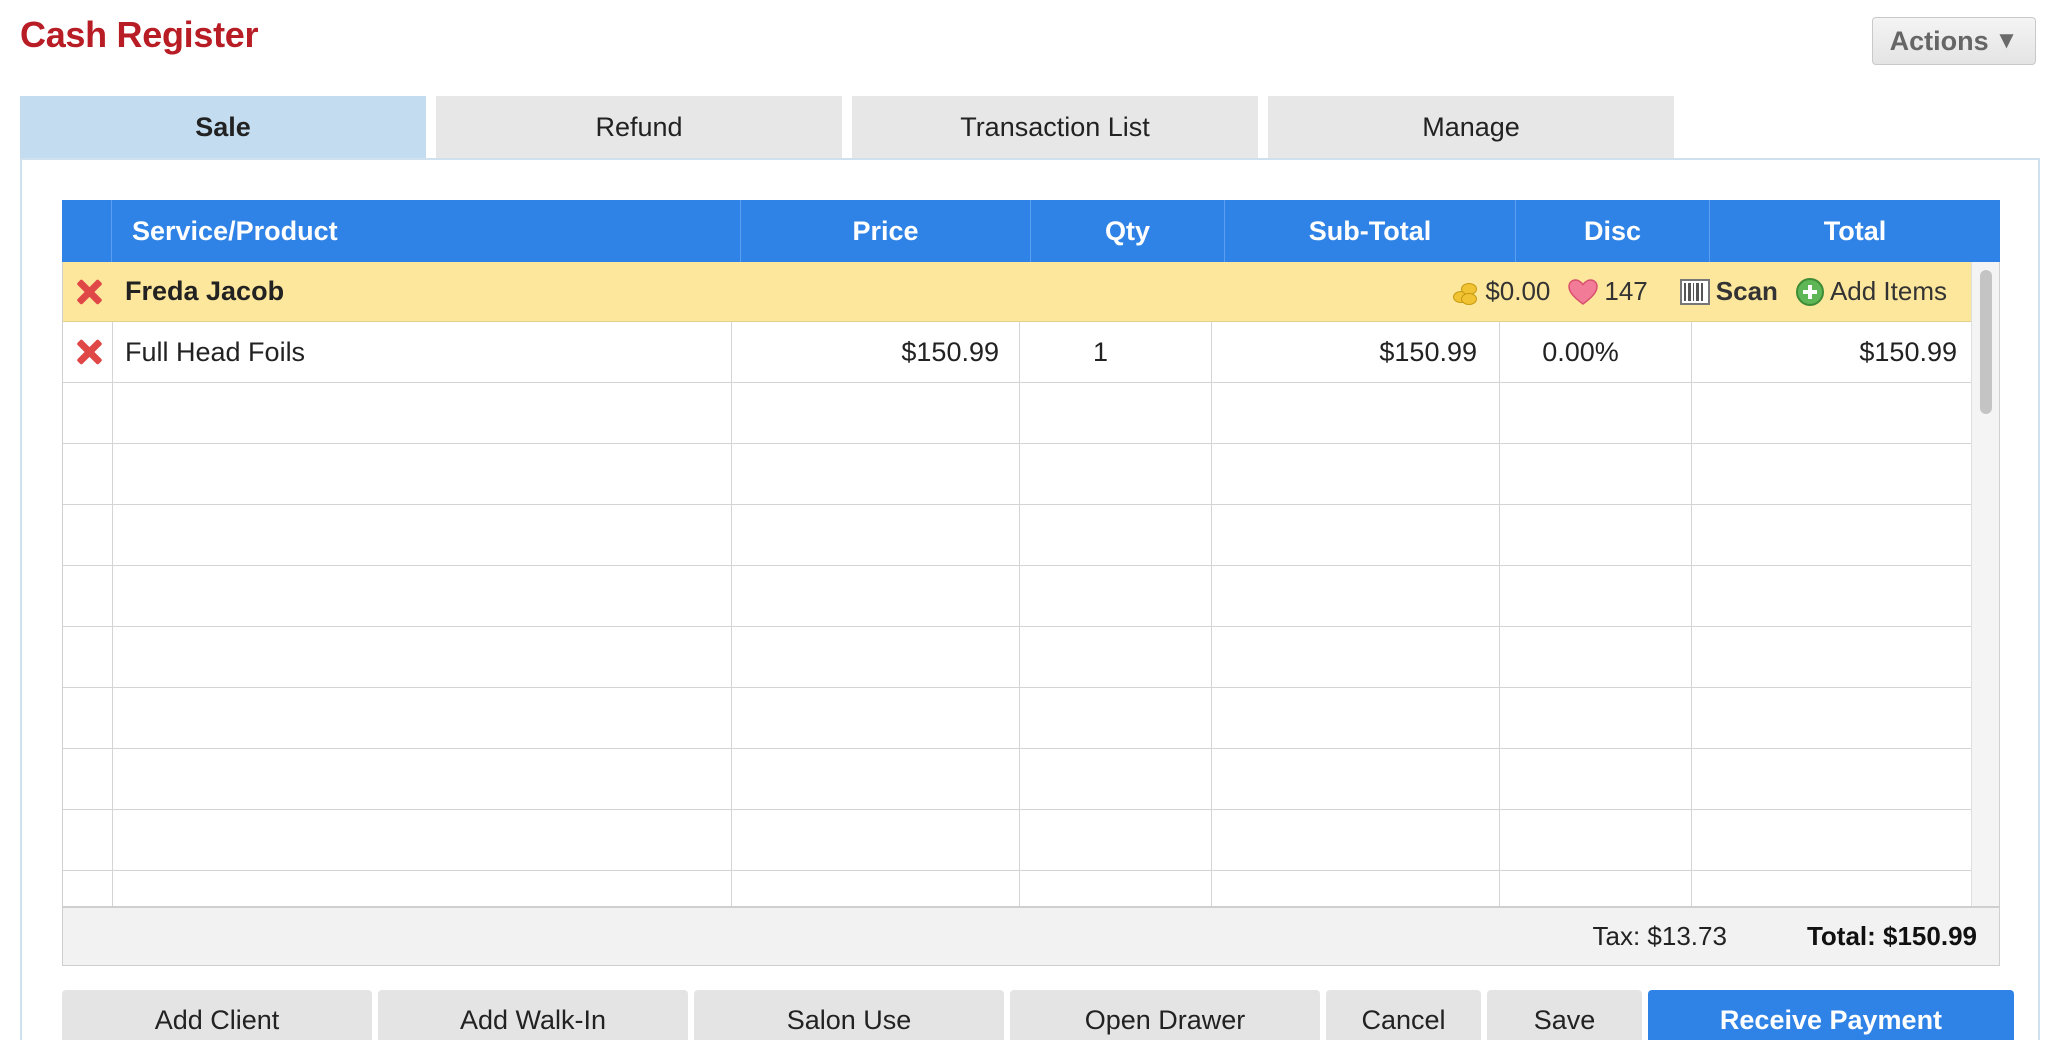 This screenshot has height=1040, width=2050. What do you see at coordinates (1836, 352) in the screenshot?
I see `item-total: $150.99` at bounding box center [1836, 352].